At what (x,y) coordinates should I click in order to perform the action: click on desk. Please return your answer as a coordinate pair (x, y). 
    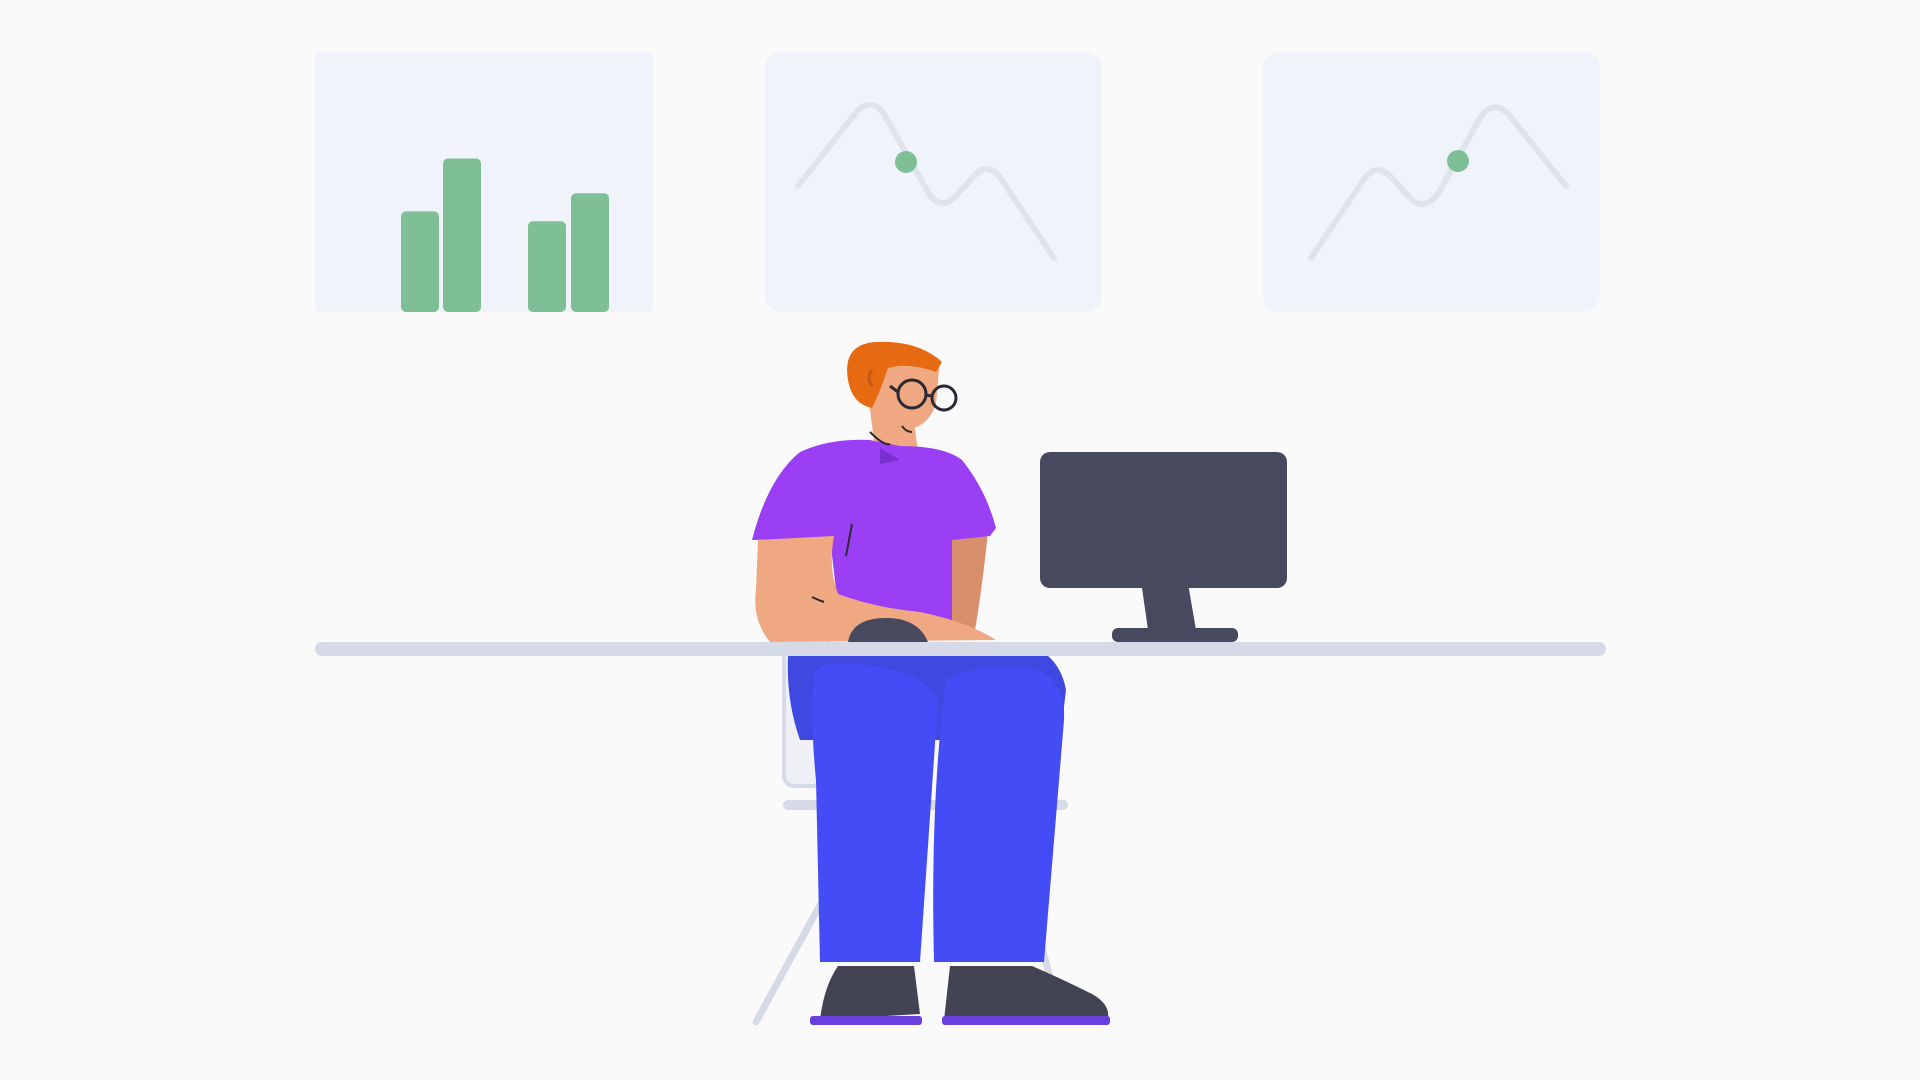
    Looking at the image, I should click on (960, 649).